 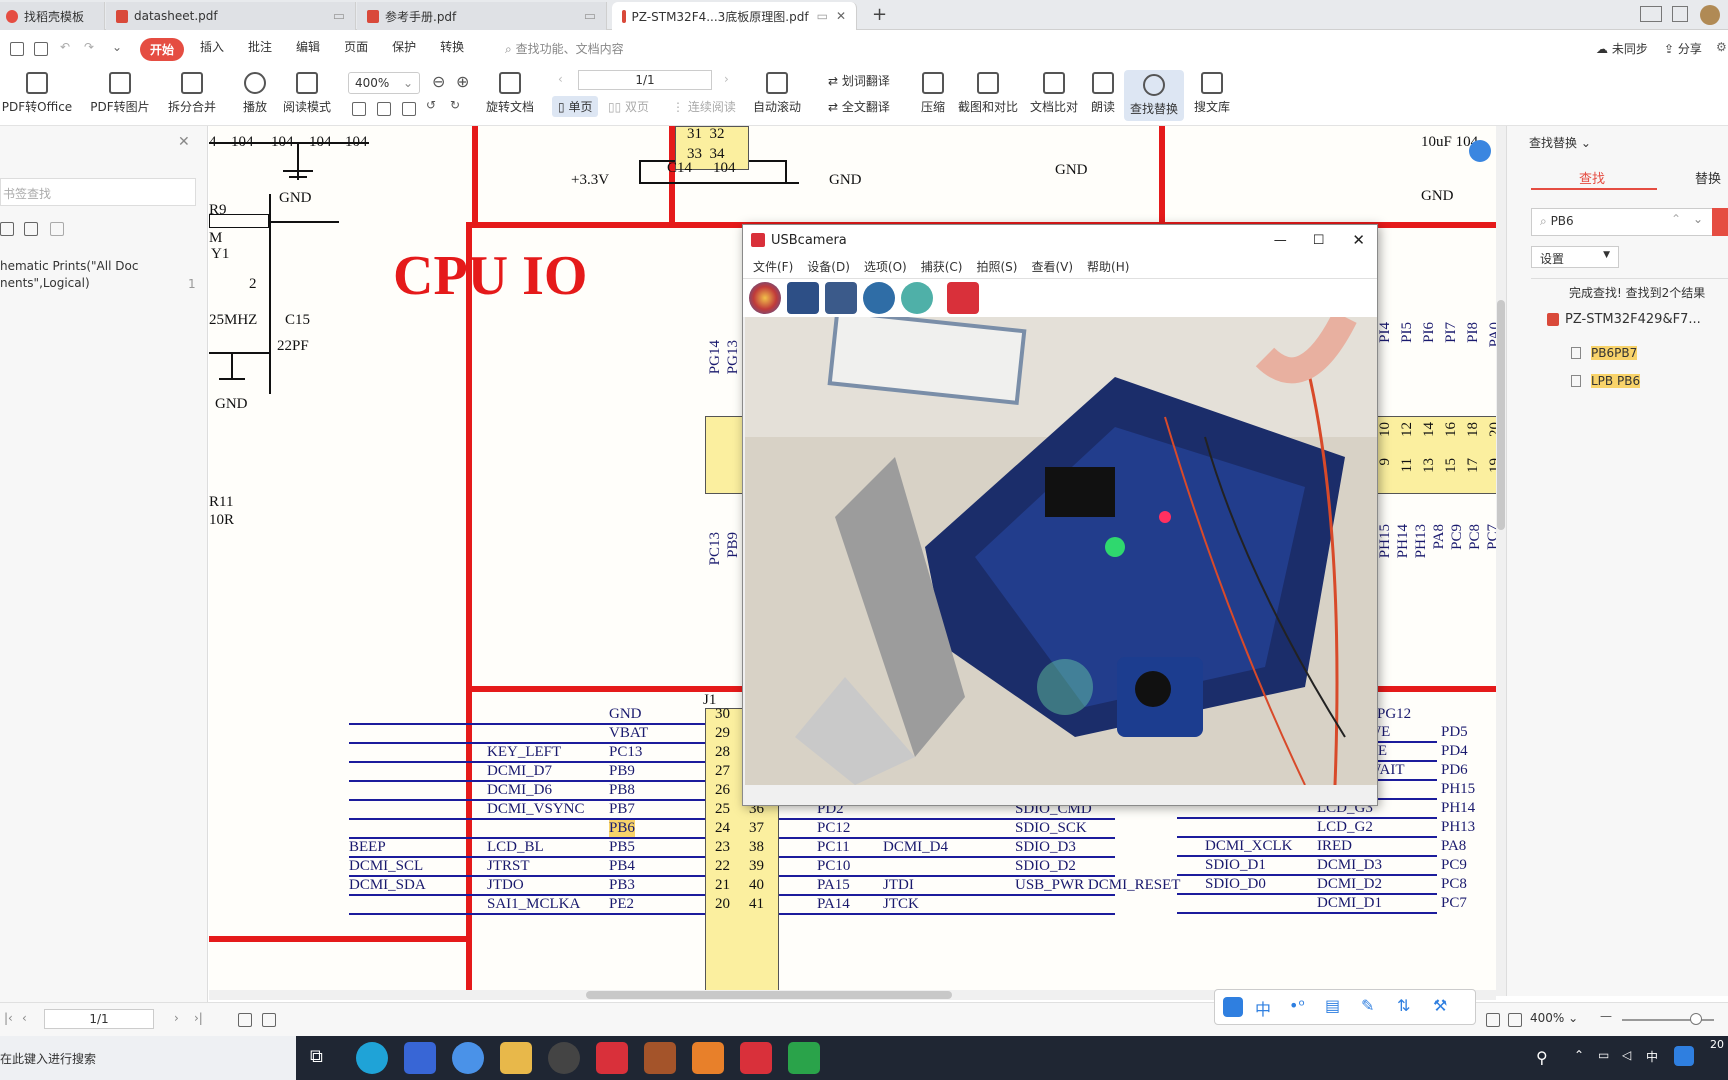 What do you see at coordinates (1592, 177) in the screenshot?
I see `tab-find: 查找` at bounding box center [1592, 177].